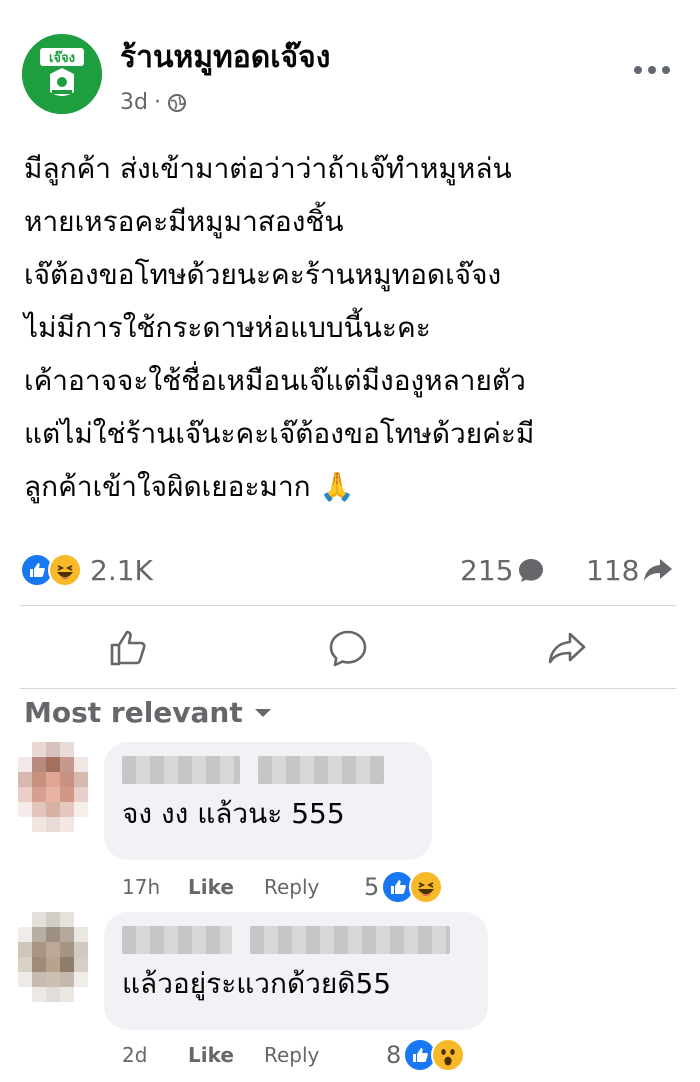 Image resolution: width=700 pixels, height=1082 pixels. I want to click on comment-bubble: แล้วอยู่ระแวกด้วยดิ55, so click(296, 971).